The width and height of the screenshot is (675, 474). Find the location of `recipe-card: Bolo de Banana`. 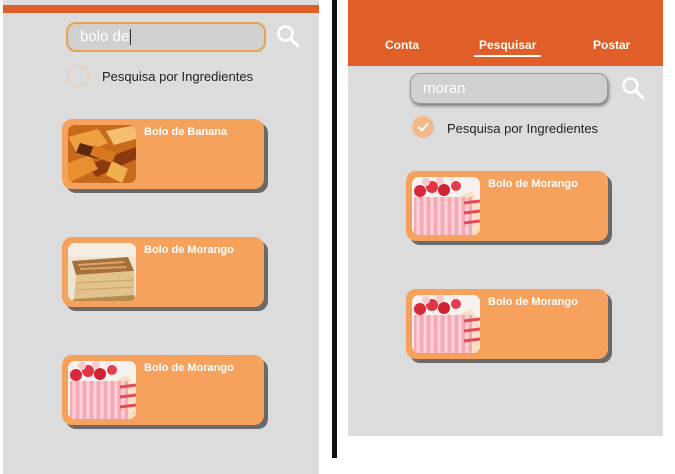

recipe-card: Bolo de Banana is located at coordinates (163, 154).